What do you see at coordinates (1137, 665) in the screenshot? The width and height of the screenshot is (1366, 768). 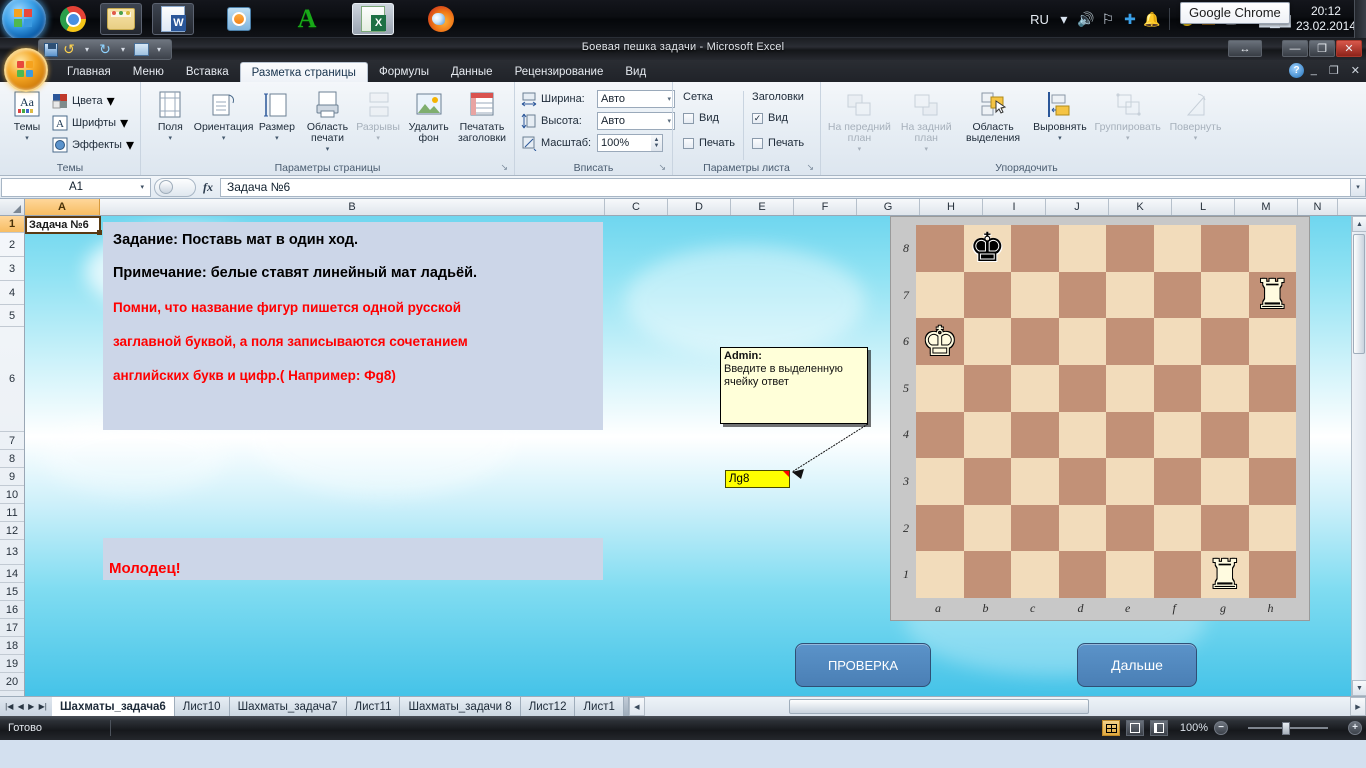 I see `next-button: Дальше` at bounding box center [1137, 665].